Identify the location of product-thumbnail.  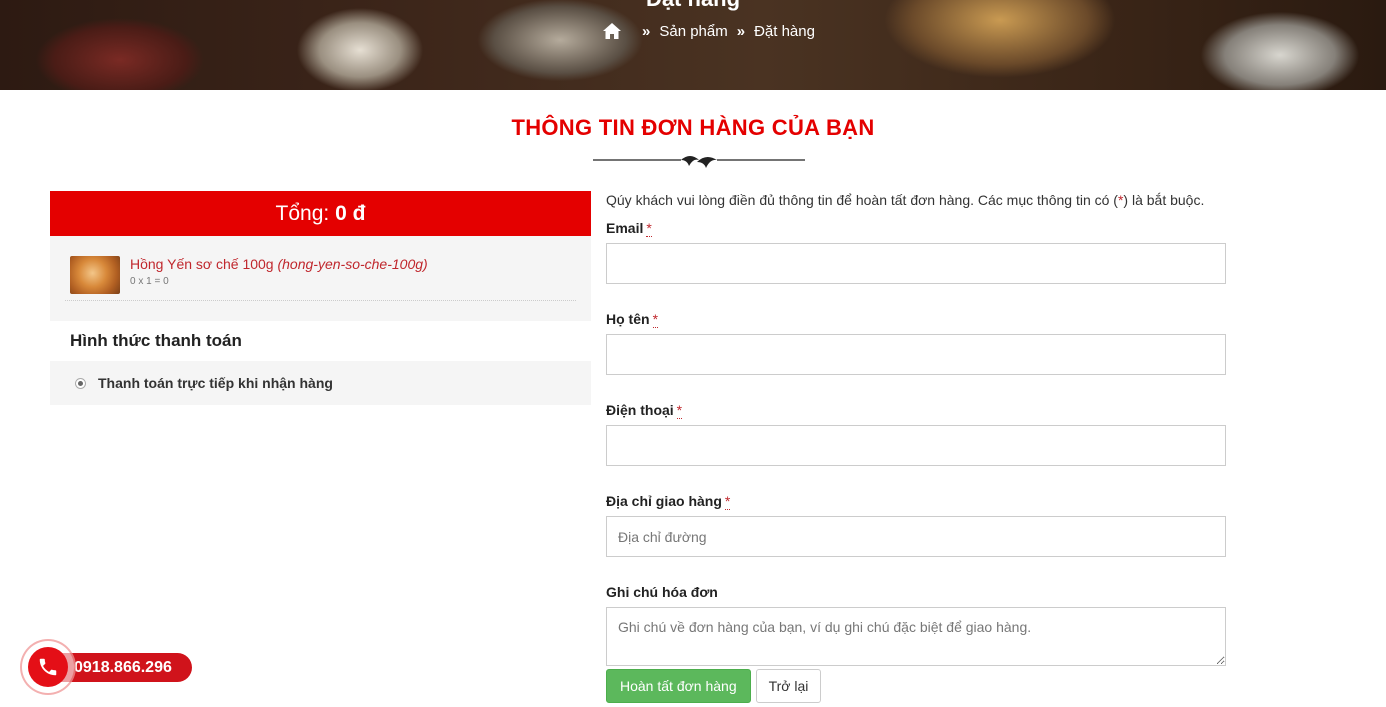
(95, 275).